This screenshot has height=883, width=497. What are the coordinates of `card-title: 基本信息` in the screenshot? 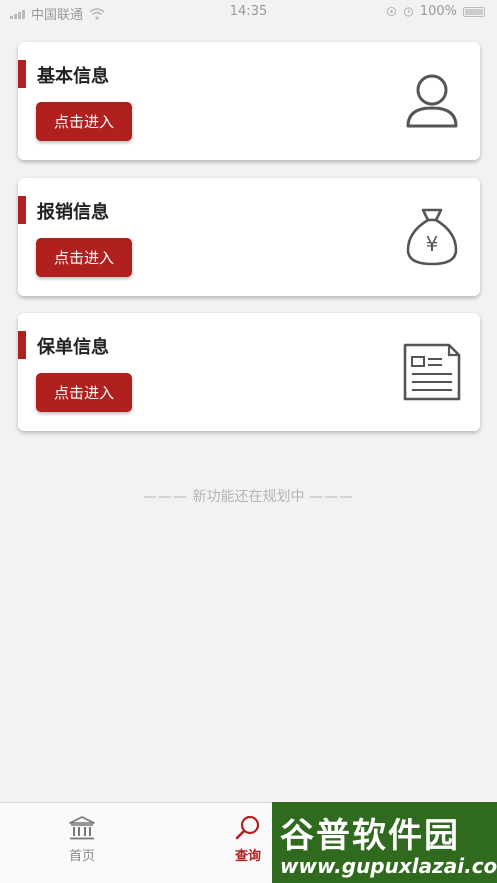 It's located at (73, 76).